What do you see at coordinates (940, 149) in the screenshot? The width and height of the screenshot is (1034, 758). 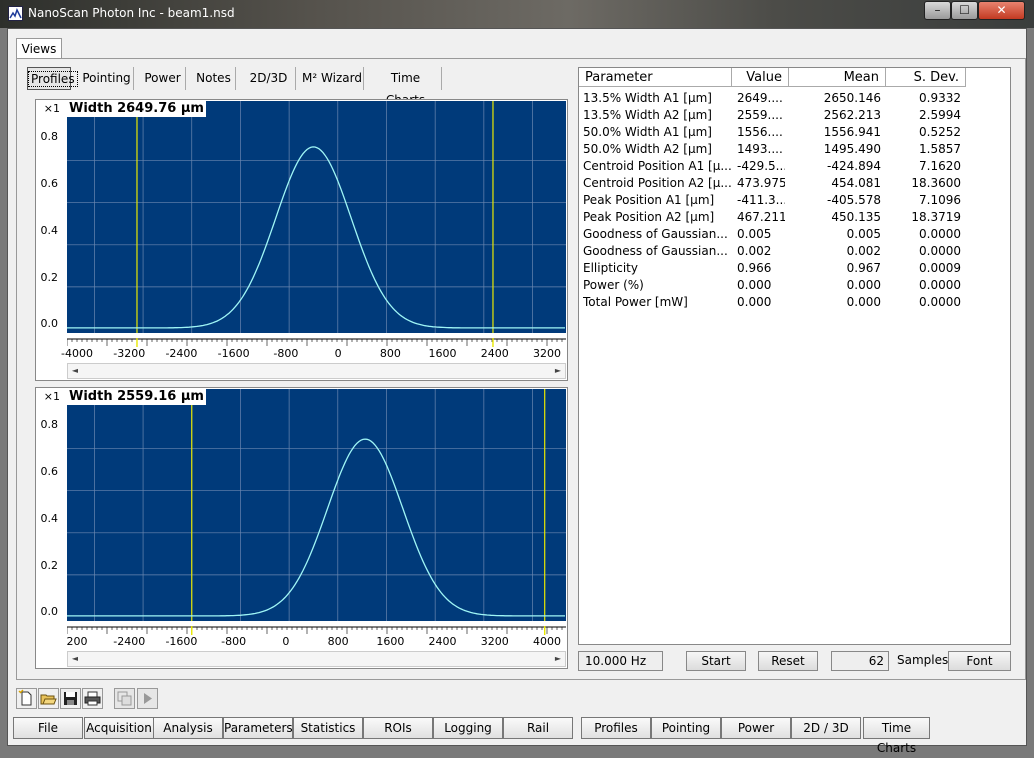 I see `sdev-cell: 1.5857` at bounding box center [940, 149].